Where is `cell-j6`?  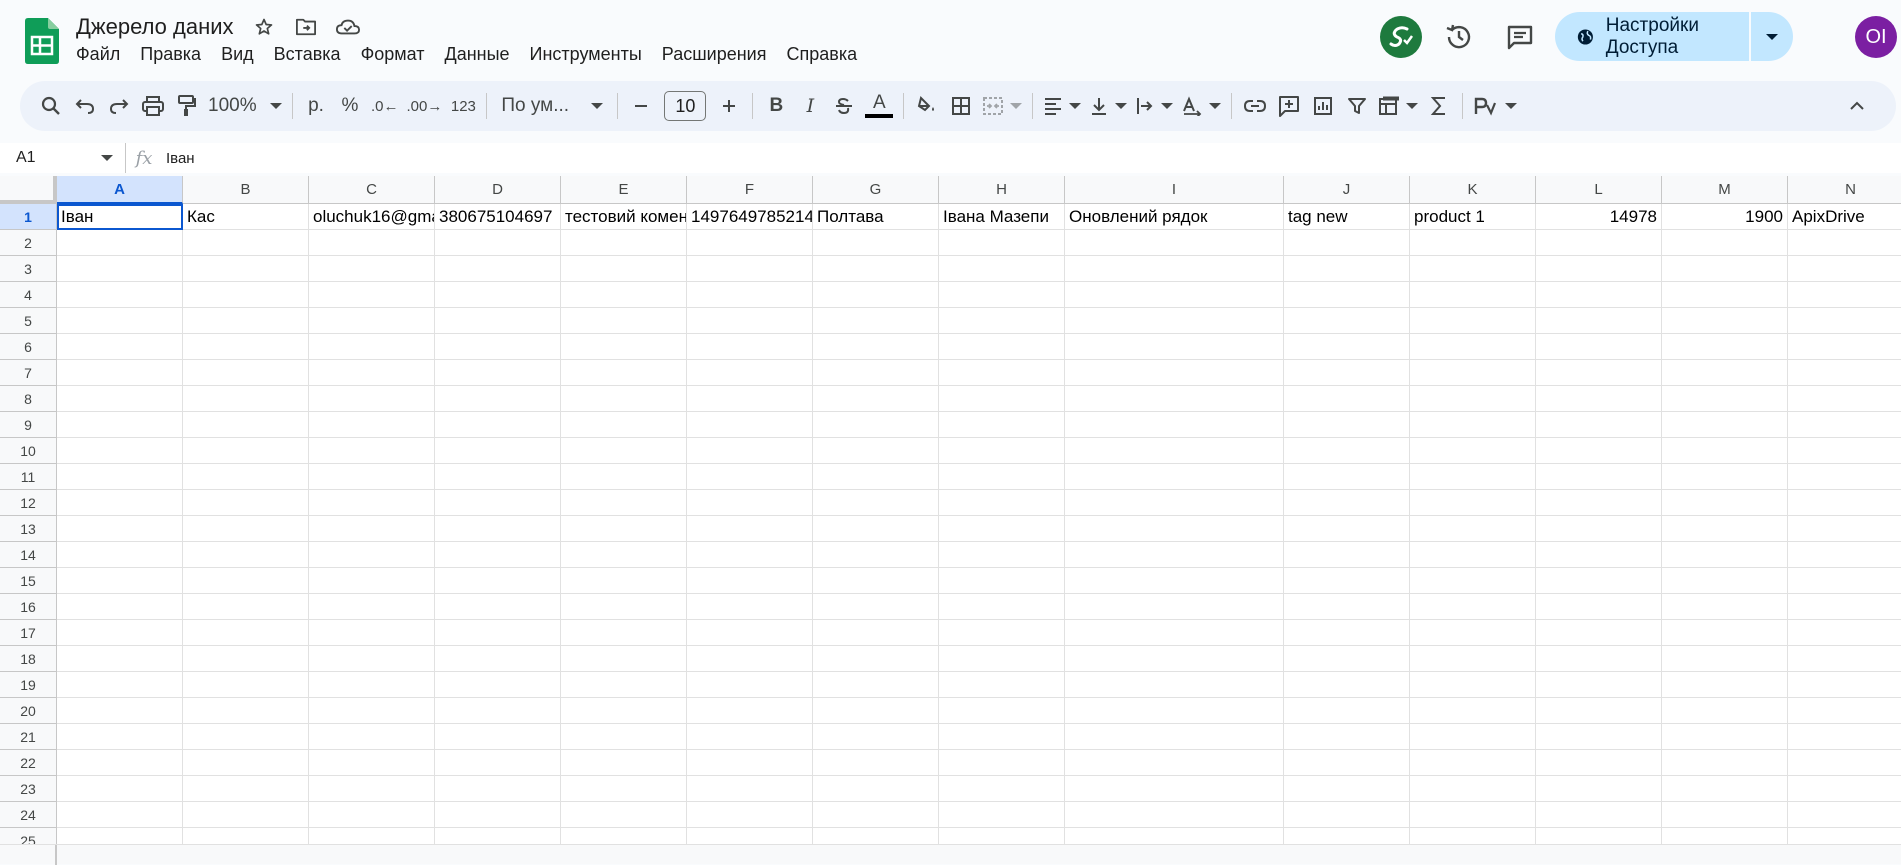
cell-j6 is located at coordinates (1347, 347).